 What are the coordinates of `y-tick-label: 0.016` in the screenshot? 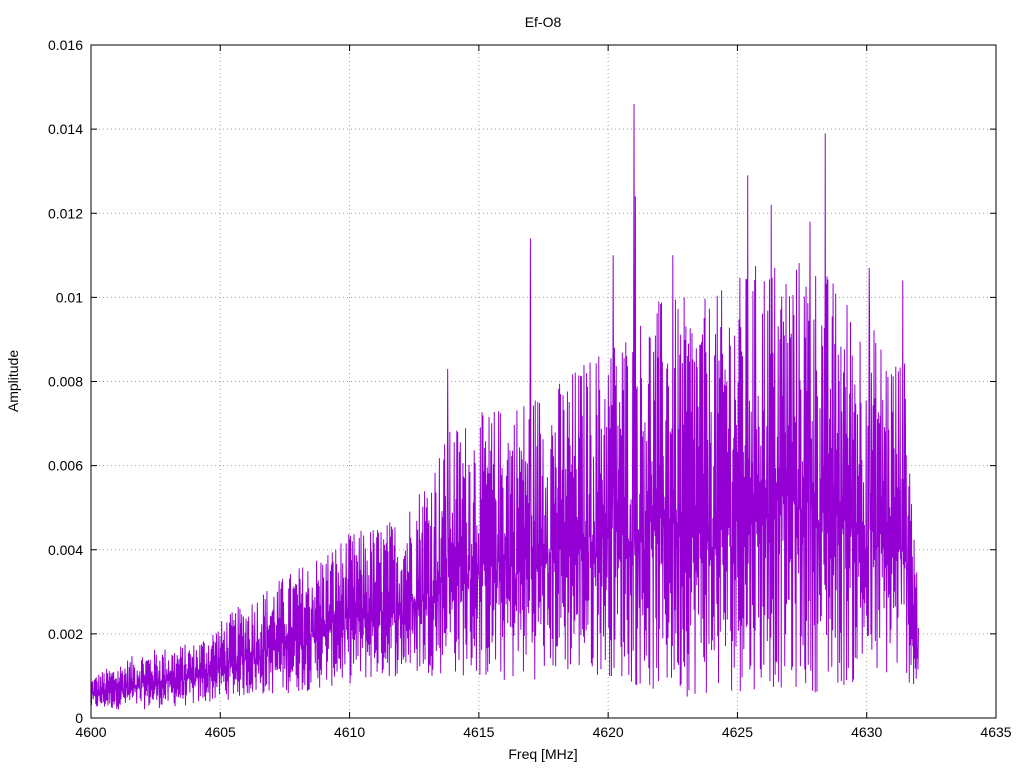 It's located at (65, 45).